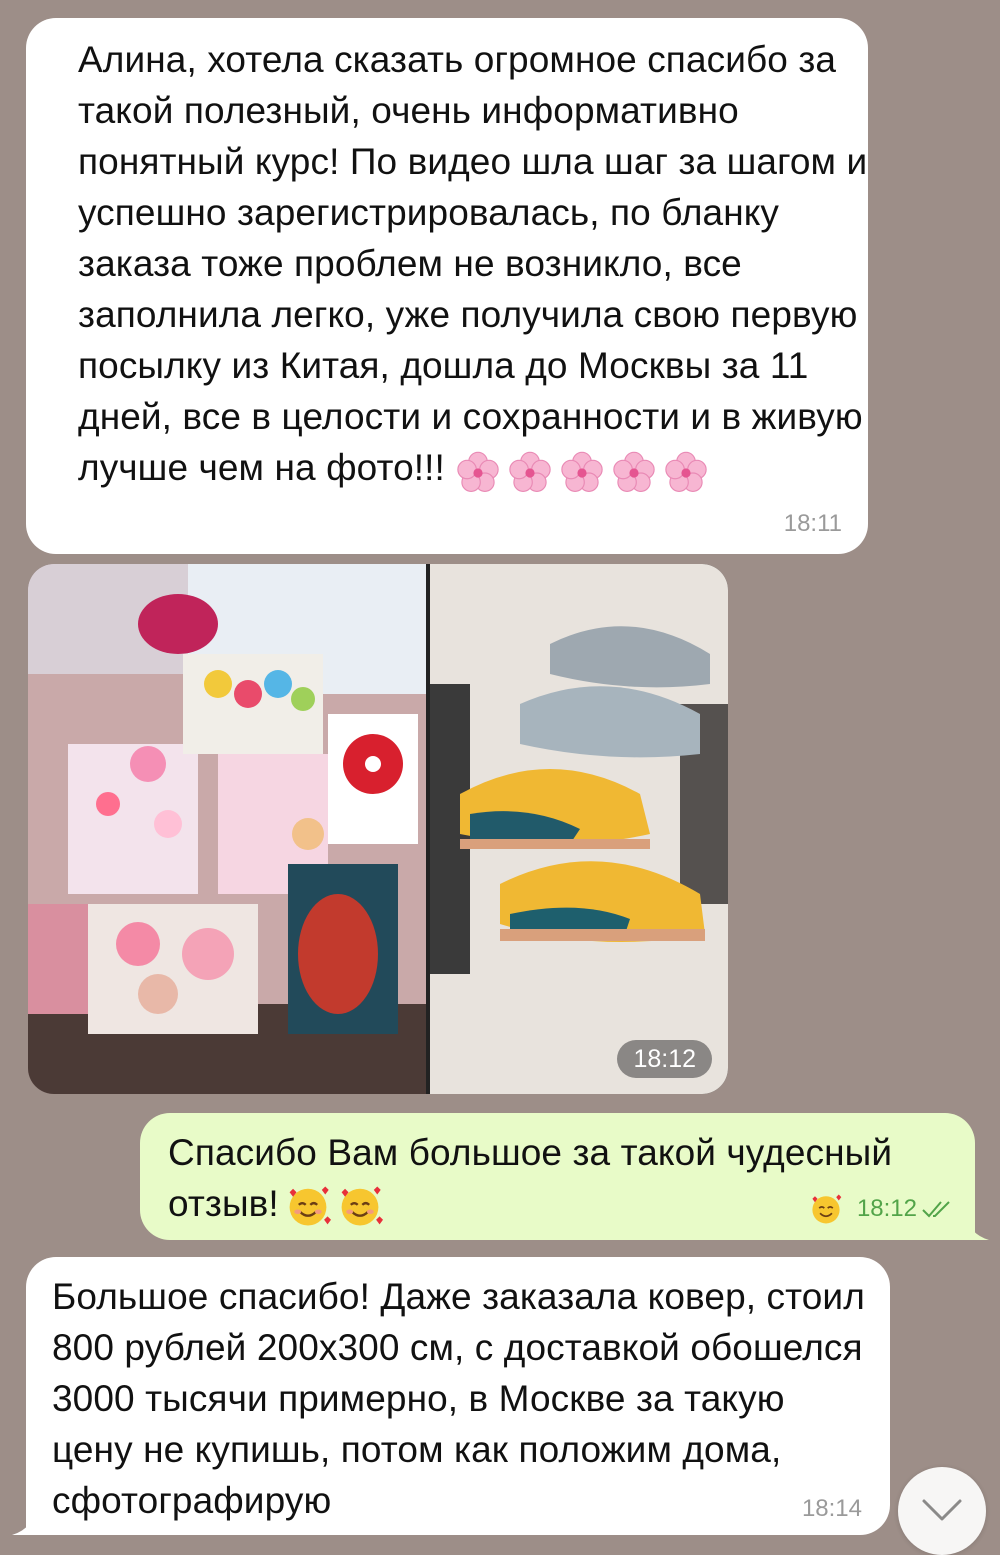  What do you see at coordinates (886, 1208) in the screenshot?
I see `message-time: 18:12` at bounding box center [886, 1208].